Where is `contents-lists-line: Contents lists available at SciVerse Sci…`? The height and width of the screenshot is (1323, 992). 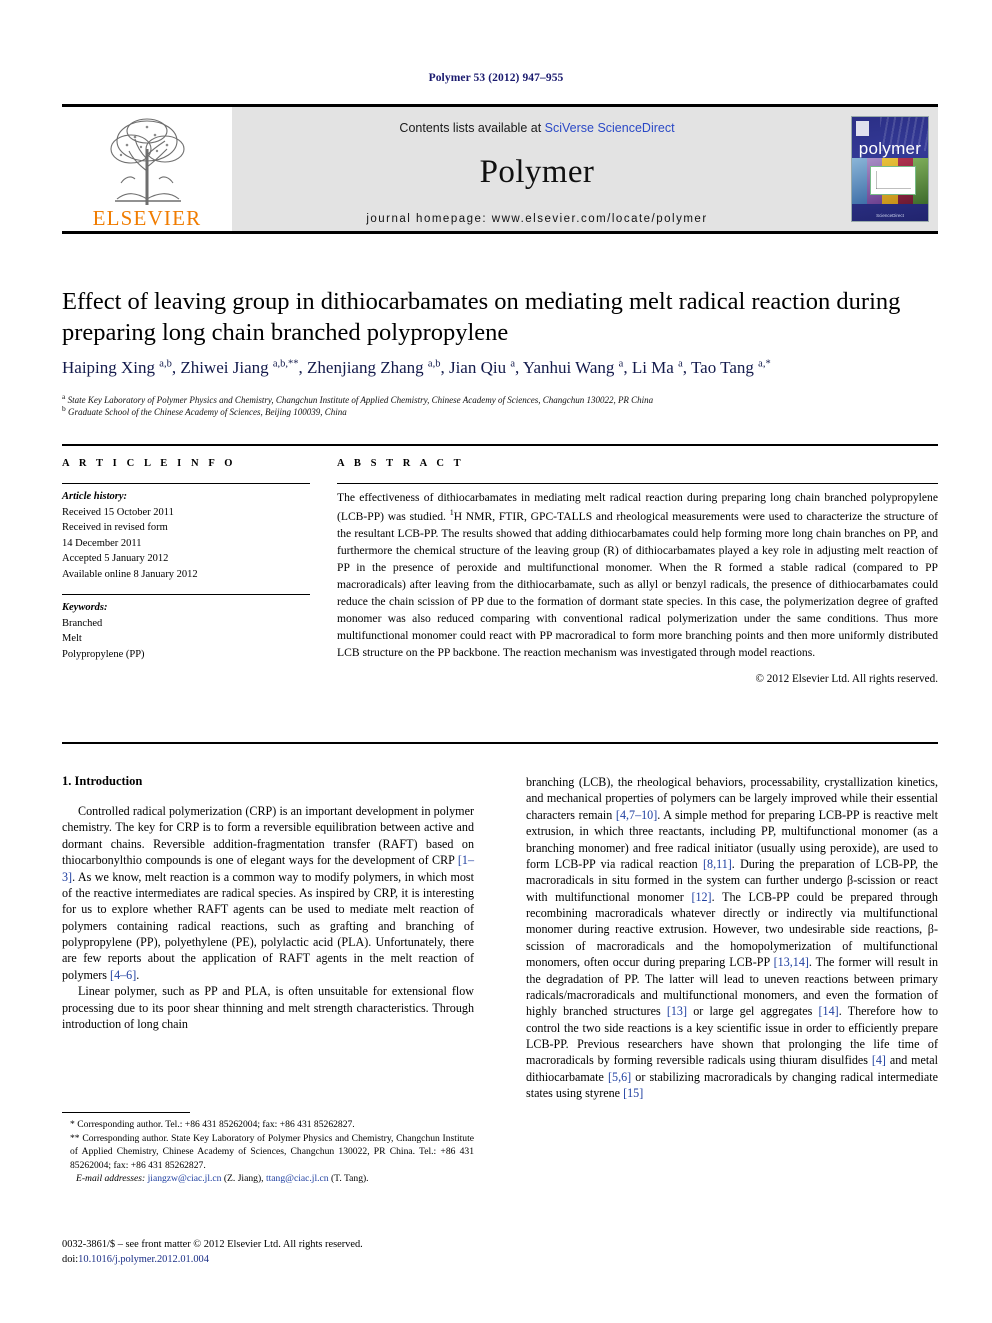
contents-lists-line: Contents lists available at SciVerse Sci… is located at coordinates (536, 128).